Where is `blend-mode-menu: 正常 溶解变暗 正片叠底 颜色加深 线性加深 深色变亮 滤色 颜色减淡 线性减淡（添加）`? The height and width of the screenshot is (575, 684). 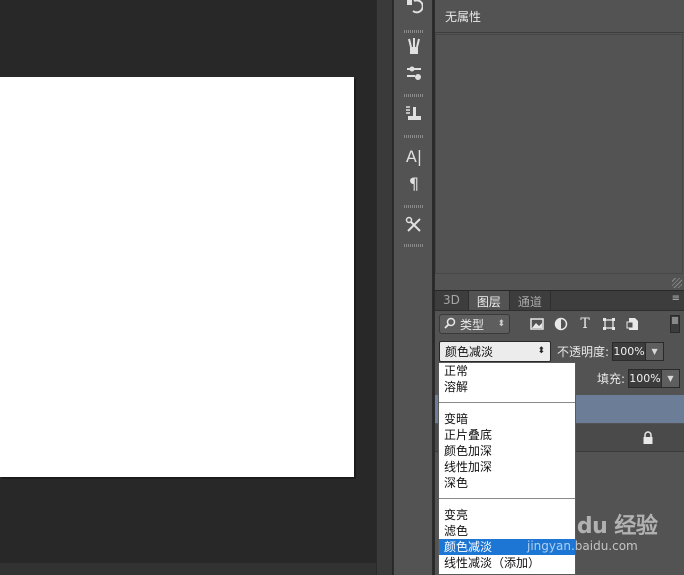 blend-mode-menu: 正常 溶解变暗 正片叠底 颜色加深 线性加深 深色变亮 滤色 颜色减淡 线性减淡（添加） is located at coordinates (507, 468).